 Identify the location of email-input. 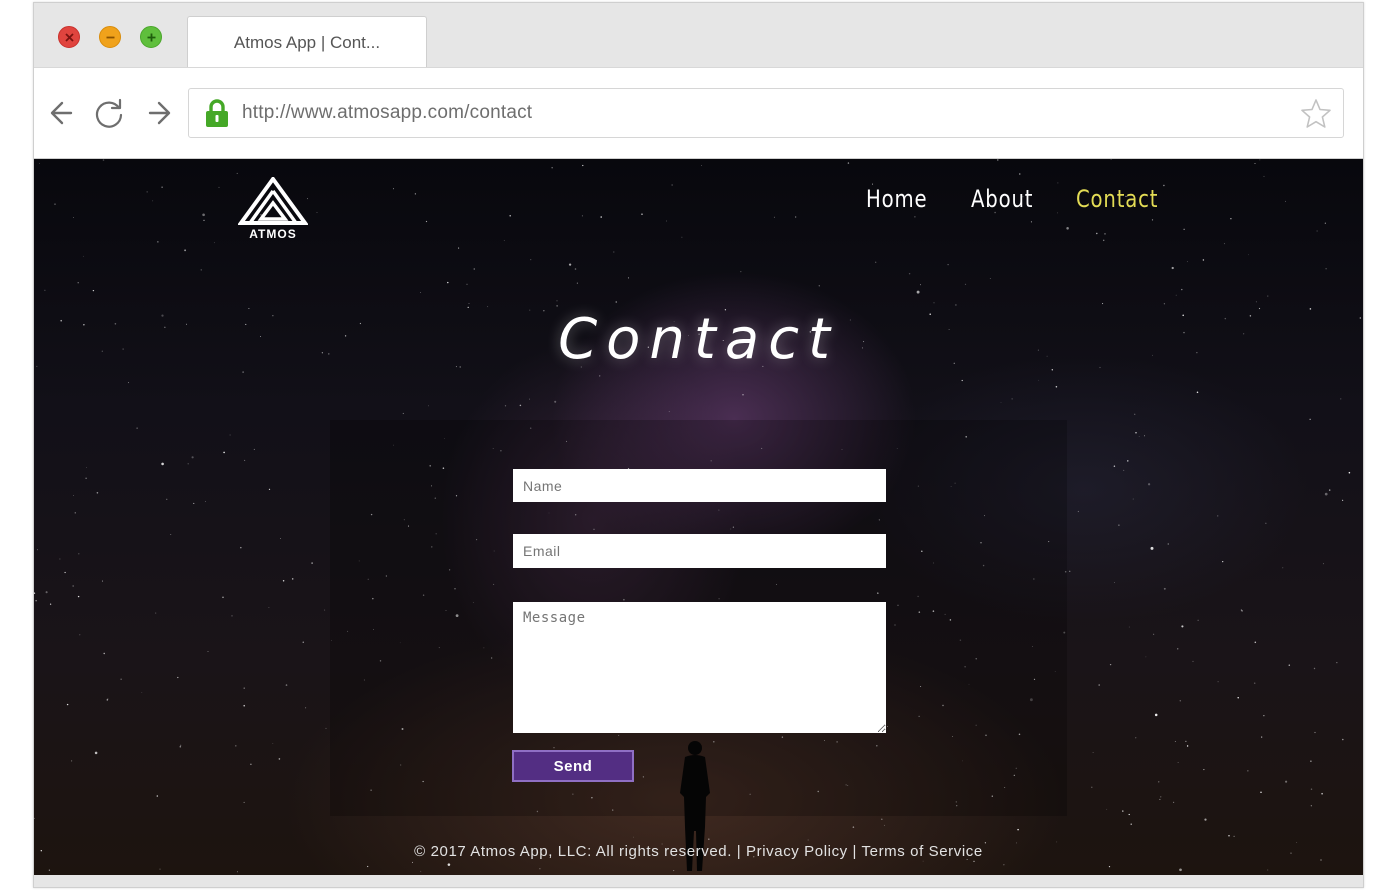
(699, 551).